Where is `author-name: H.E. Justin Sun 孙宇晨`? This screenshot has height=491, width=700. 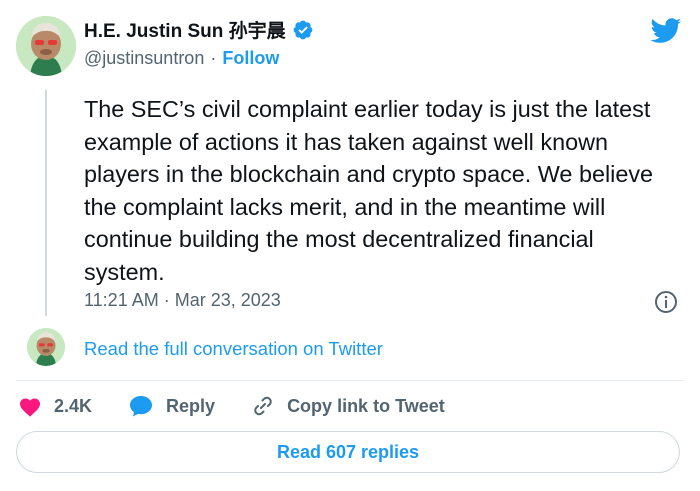 author-name: H.E. Justin Sun 孙宇晨 is located at coordinates (185, 29).